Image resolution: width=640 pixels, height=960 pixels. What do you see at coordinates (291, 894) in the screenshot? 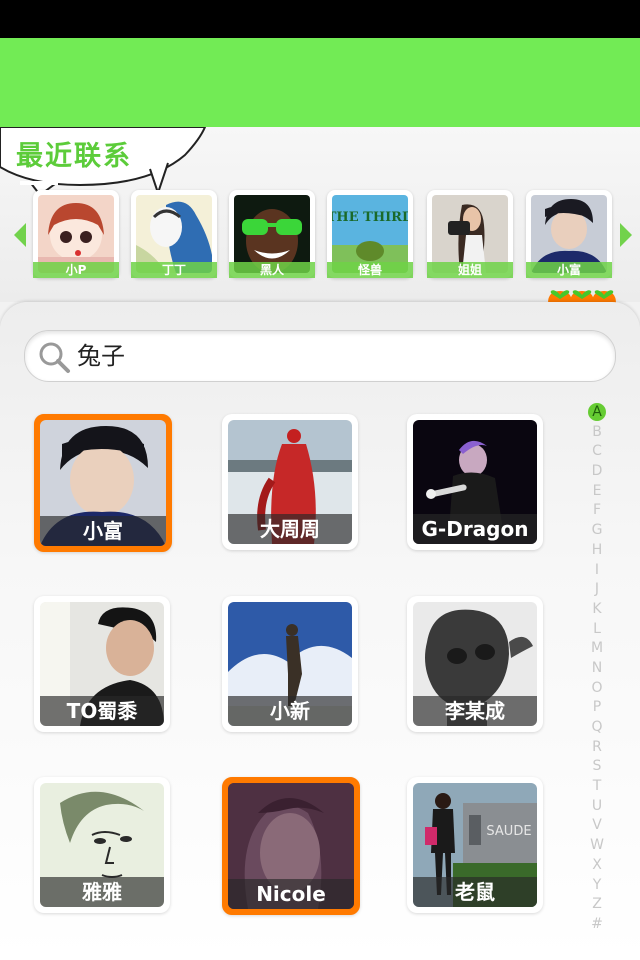
I see `contact-name: Nicole` at bounding box center [291, 894].